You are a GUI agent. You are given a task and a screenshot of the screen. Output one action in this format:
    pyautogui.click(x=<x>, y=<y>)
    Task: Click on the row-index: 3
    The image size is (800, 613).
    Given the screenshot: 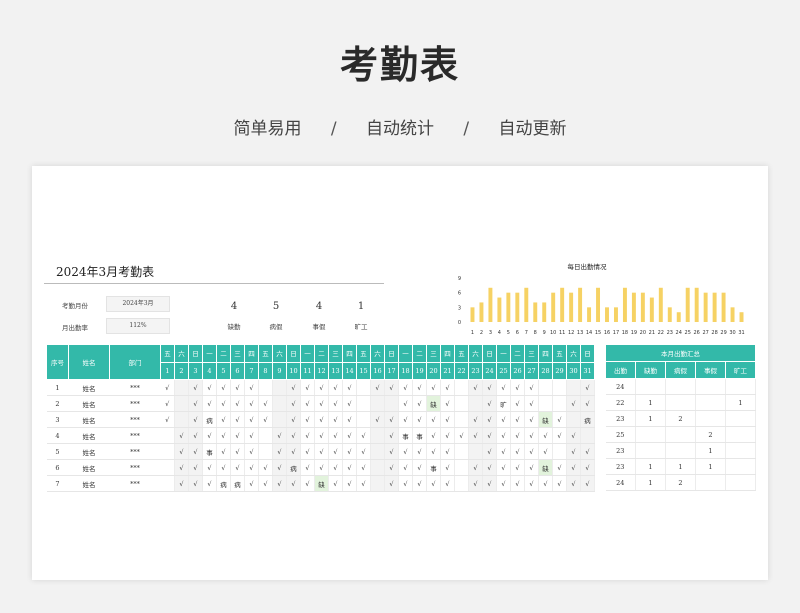 What is the action you would take?
    pyautogui.click(x=57, y=419)
    